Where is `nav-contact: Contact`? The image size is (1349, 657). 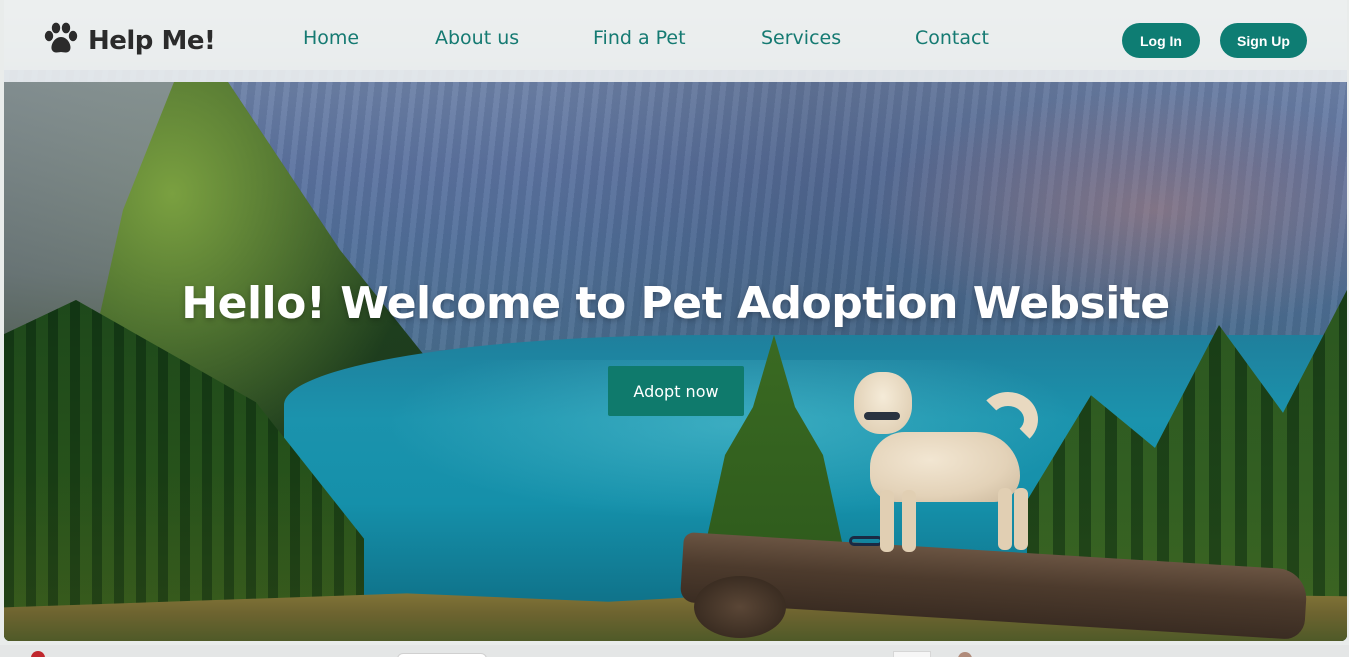 nav-contact: Contact is located at coordinates (952, 38).